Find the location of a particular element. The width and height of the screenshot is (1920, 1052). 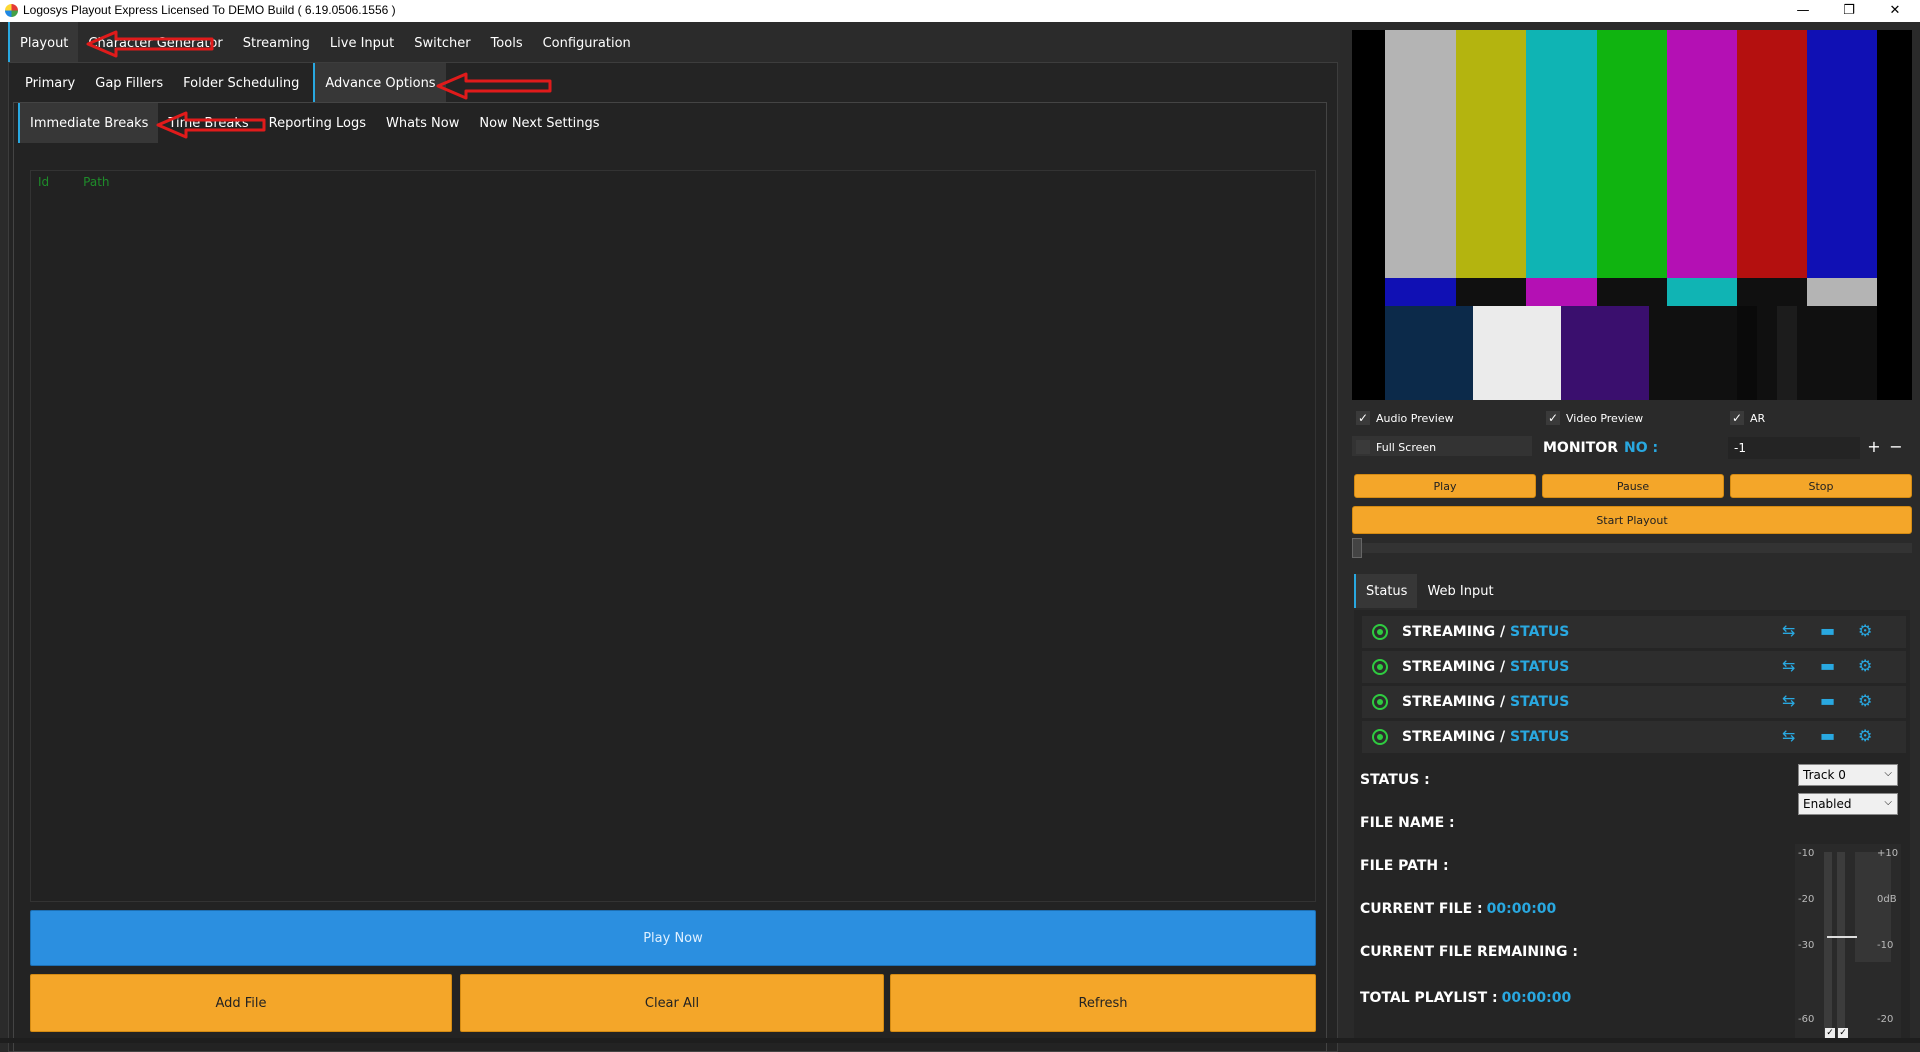

app-logo-icon is located at coordinates (11, 10).